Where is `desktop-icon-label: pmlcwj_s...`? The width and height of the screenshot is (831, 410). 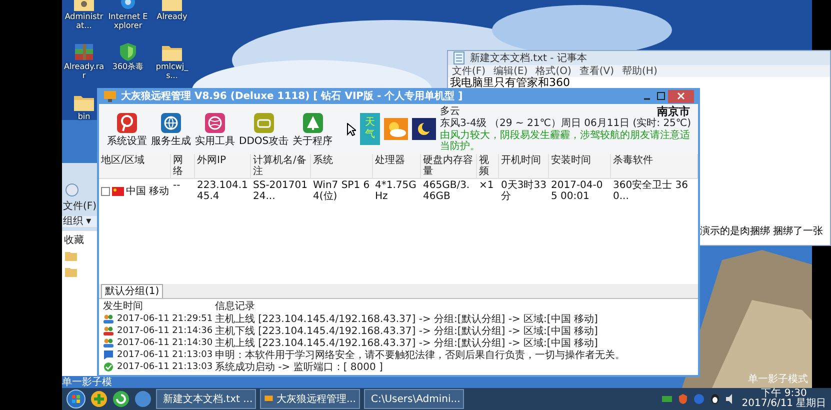
desktop-icon-label: pmlcwj_s... is located at coordinates (172, 71).